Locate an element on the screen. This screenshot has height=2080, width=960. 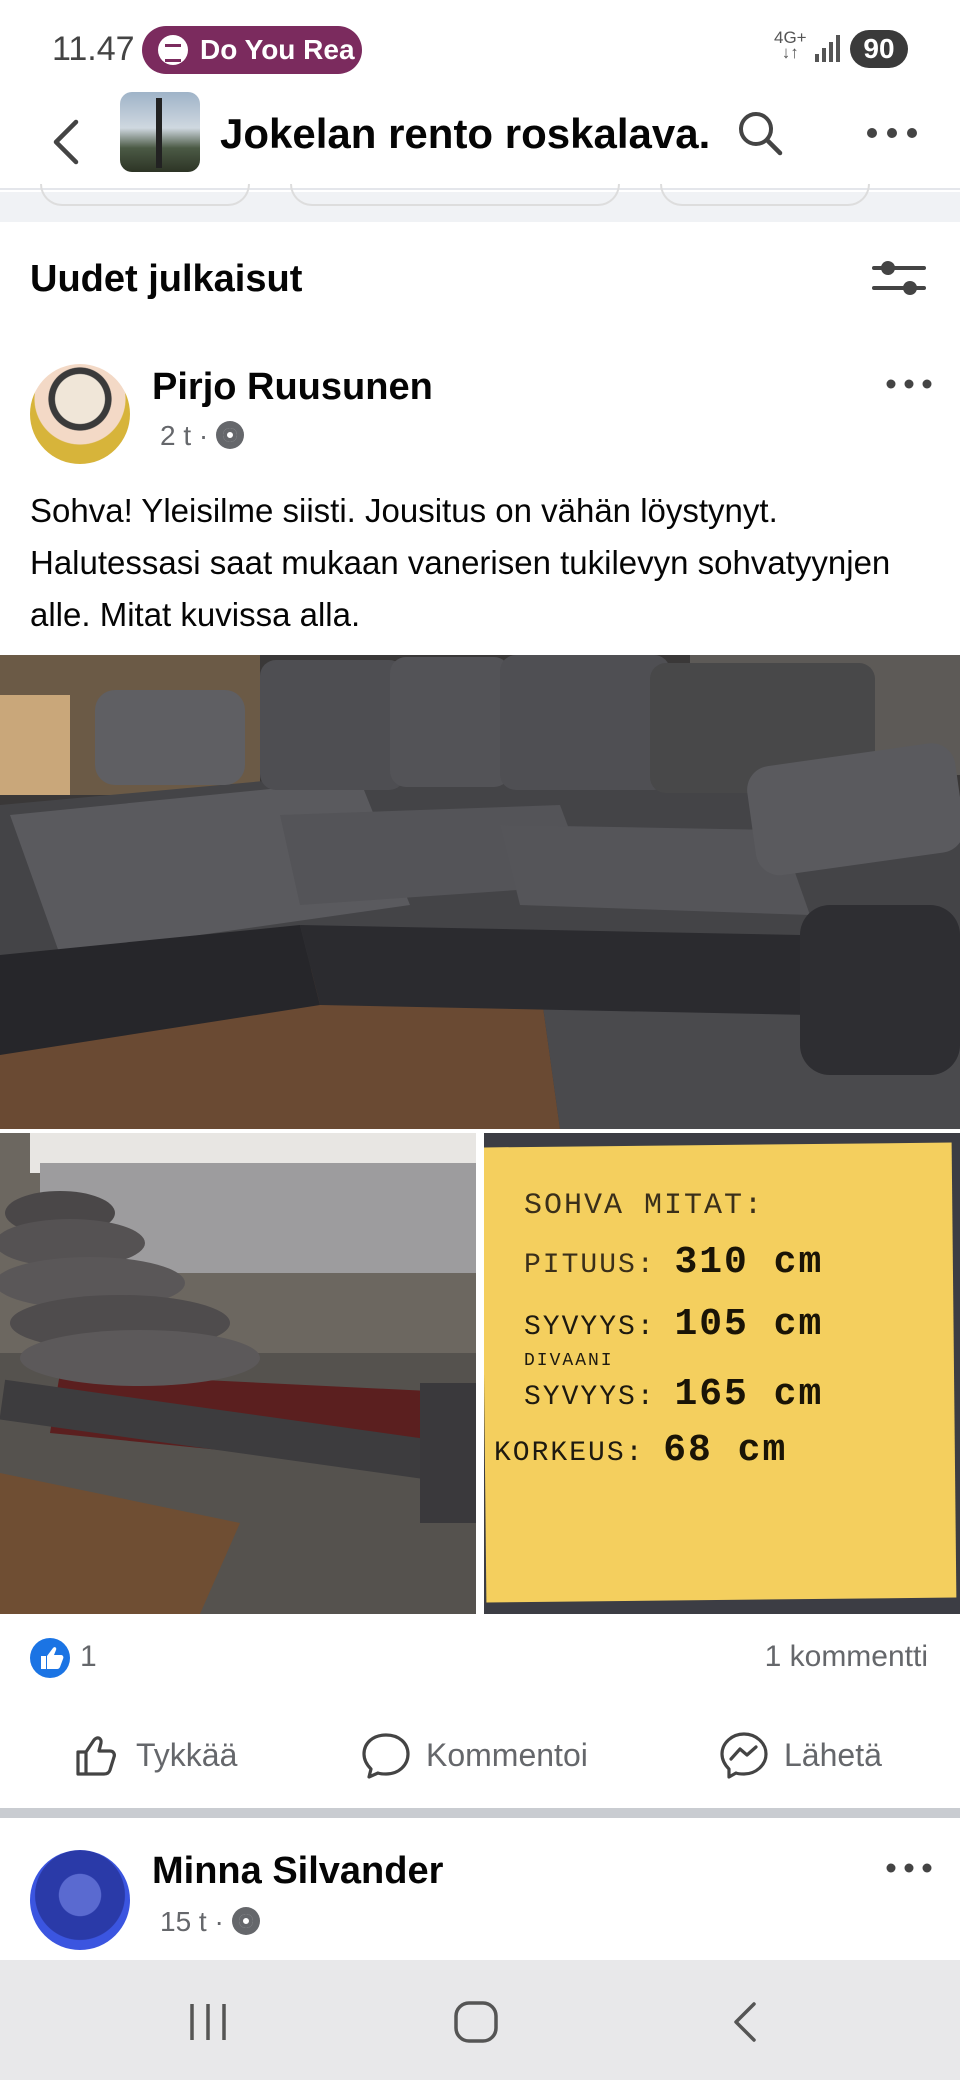
comment-button-label: Kommentoi is located at coordinates (507, 1754).